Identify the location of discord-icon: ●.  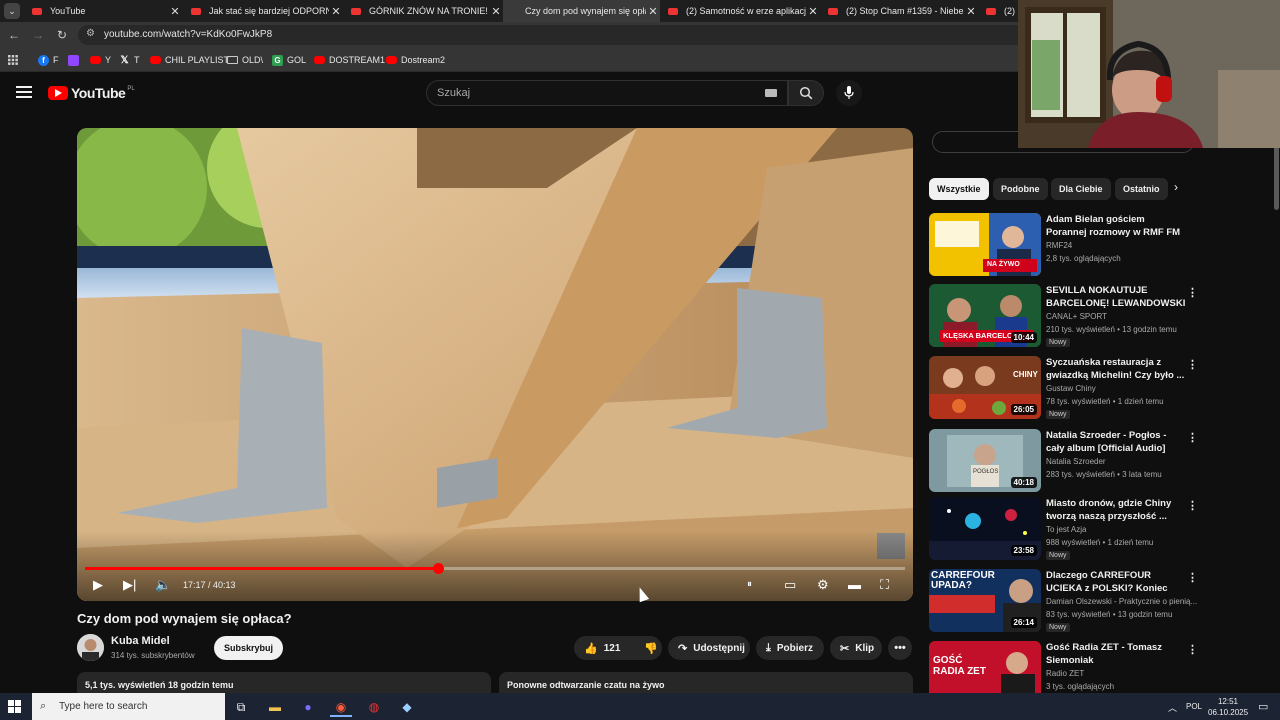
(308, 707).